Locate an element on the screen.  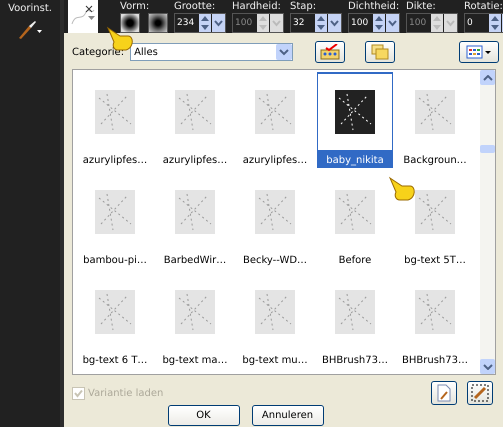
category-dropdown: Alles is located at coordinates (212, 52).